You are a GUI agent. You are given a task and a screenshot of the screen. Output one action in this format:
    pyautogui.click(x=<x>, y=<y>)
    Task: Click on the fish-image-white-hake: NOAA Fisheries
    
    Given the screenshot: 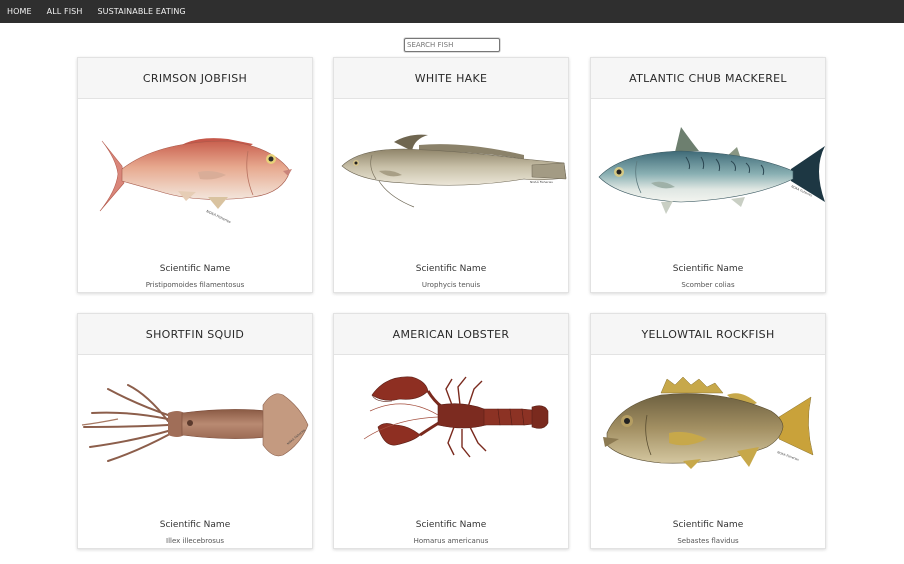 What is the action you would take?
    pyautogui.click(x=451, y=174)
    